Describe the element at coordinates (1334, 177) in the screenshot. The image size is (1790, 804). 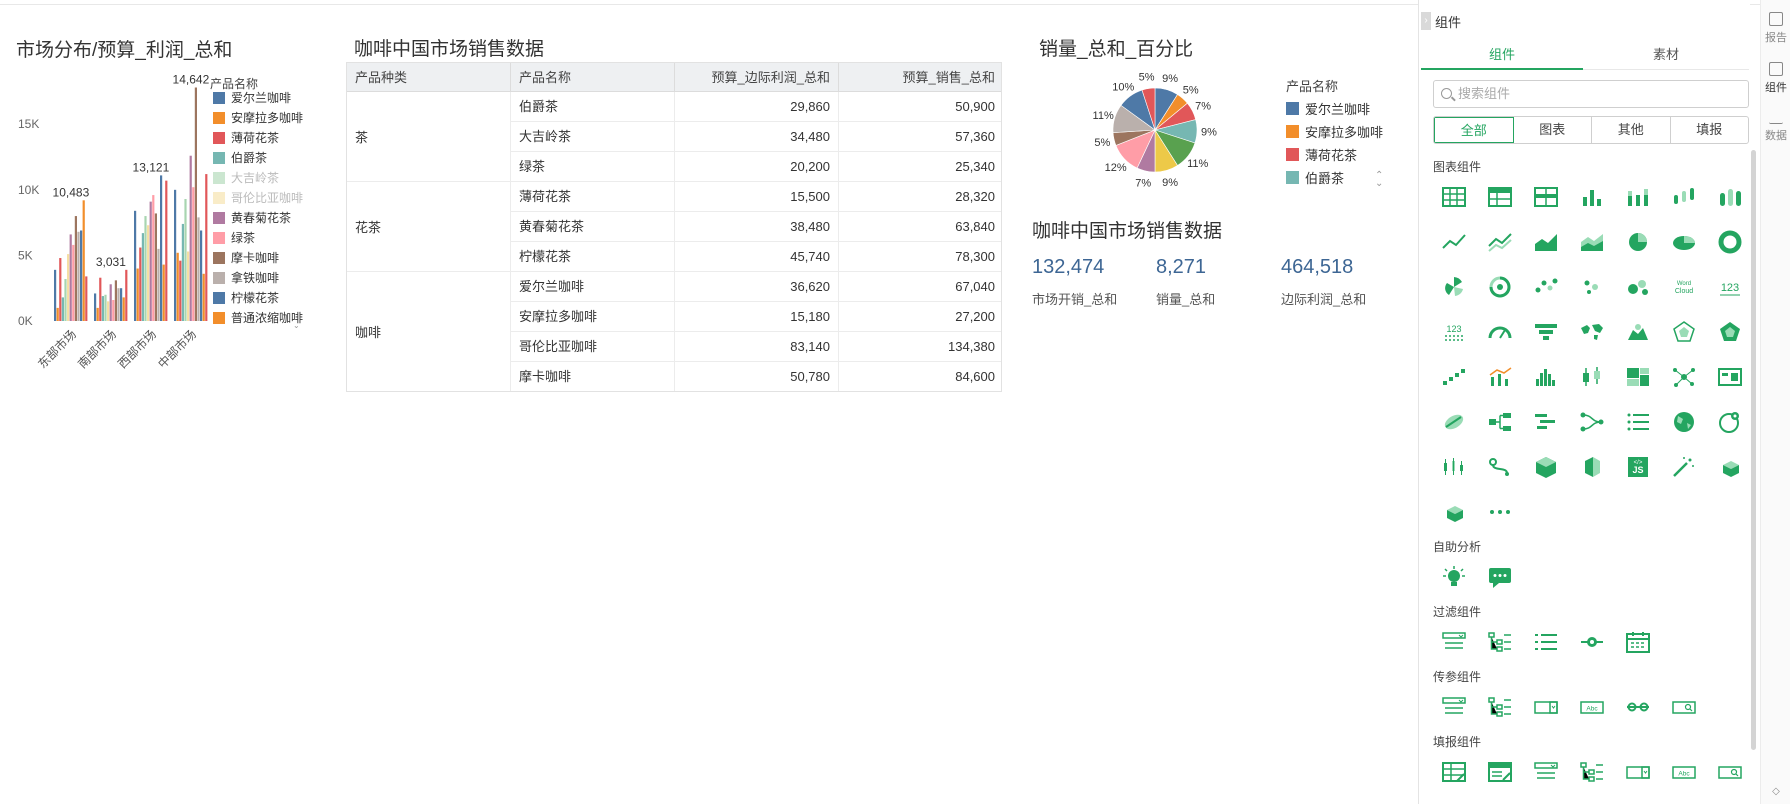
I see `pie-legend-item: 伯爵茶` at that location.